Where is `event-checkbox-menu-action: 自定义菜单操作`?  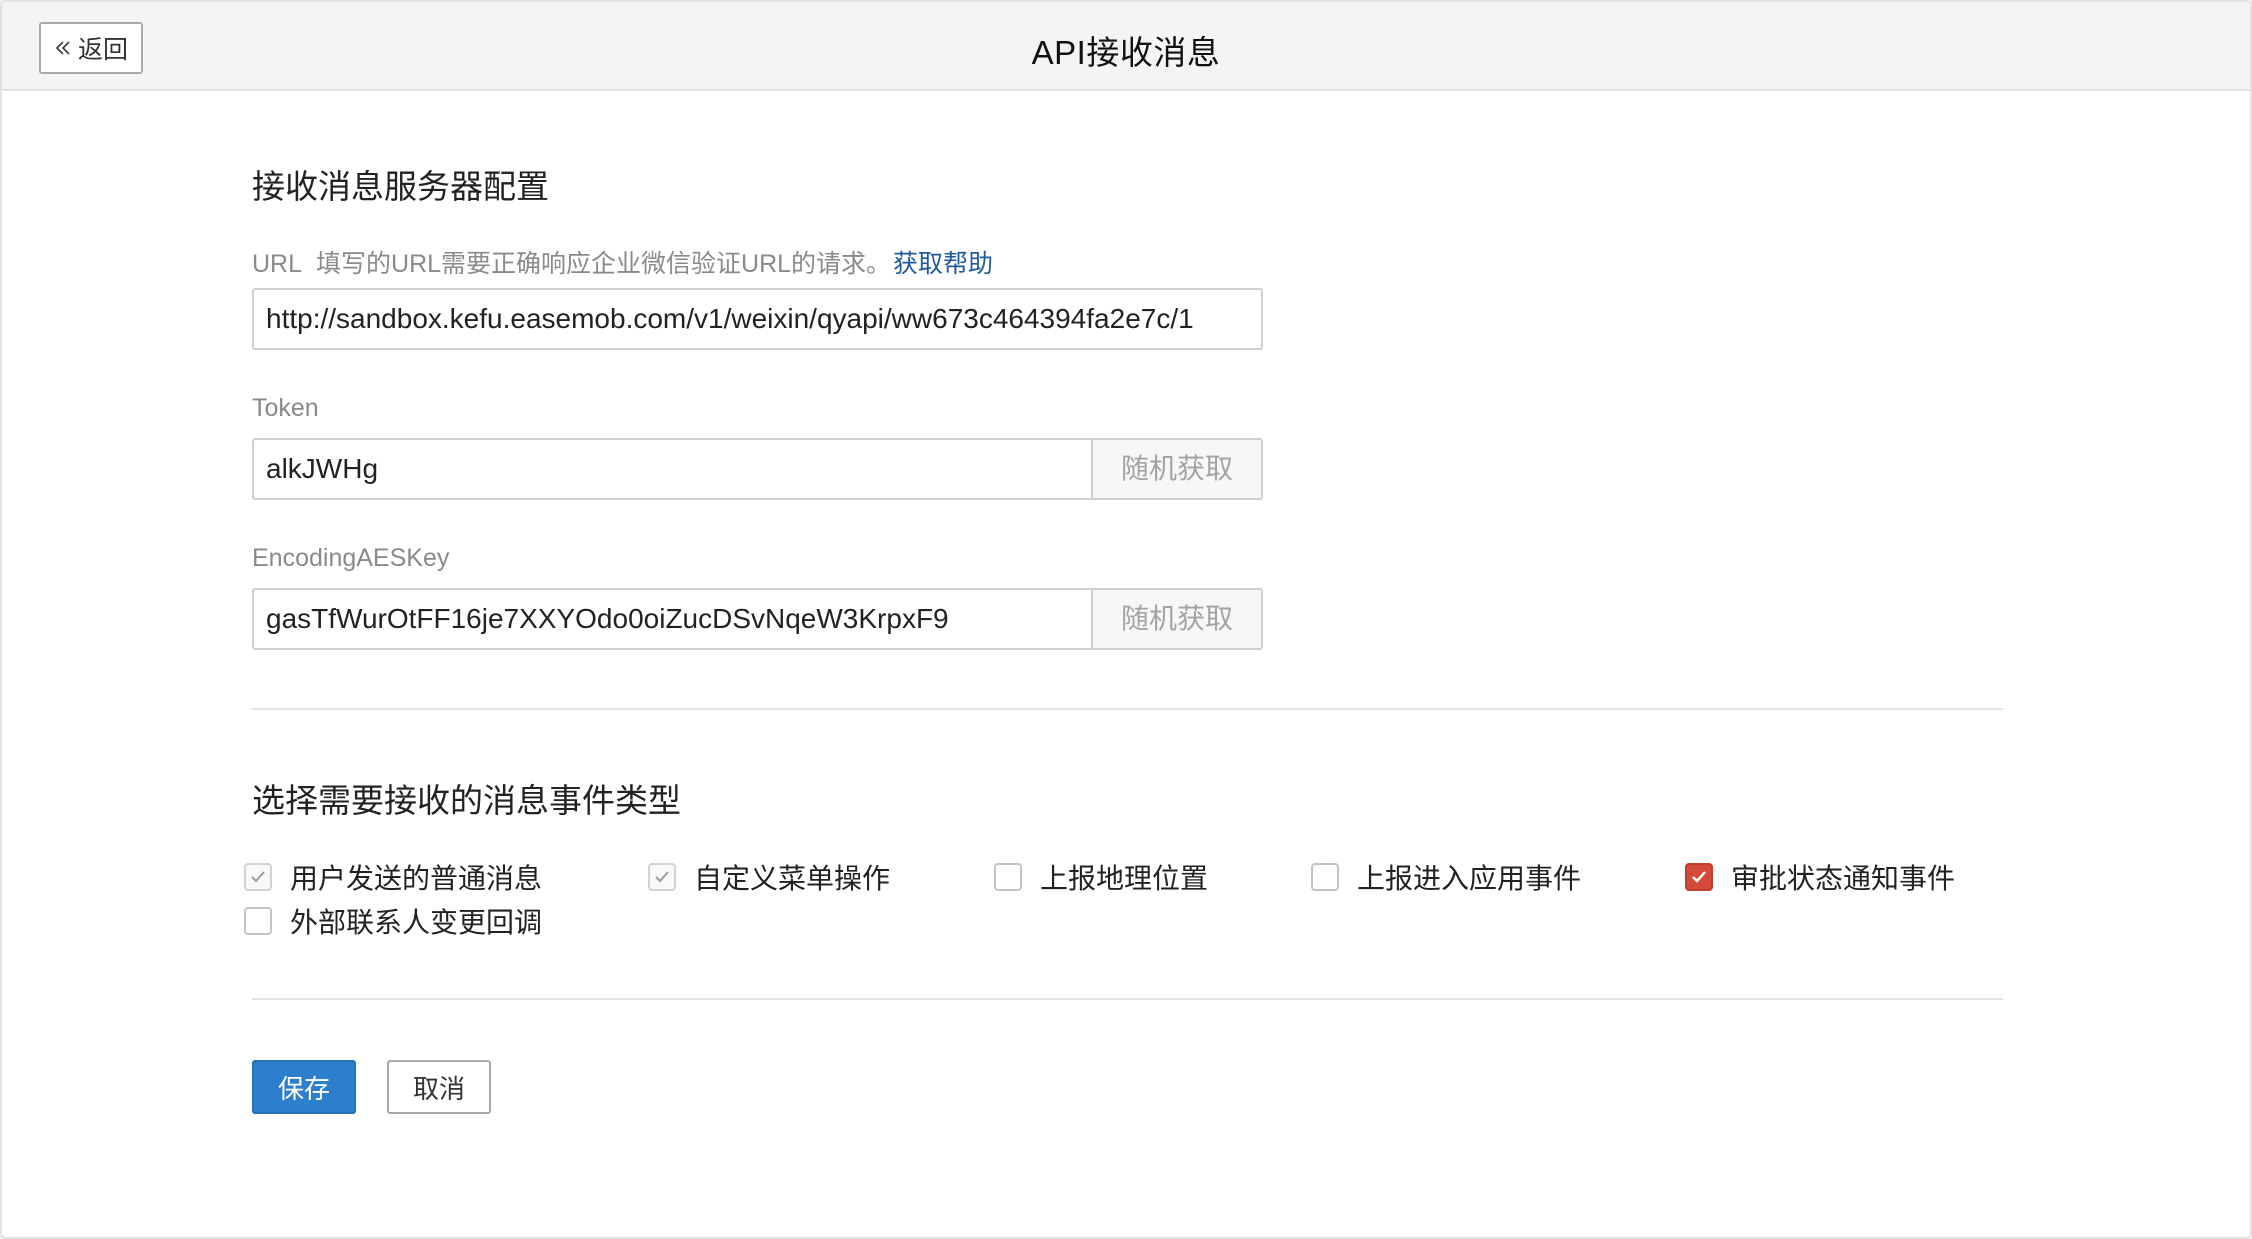
event-checkbox-menu-action: 自定义菜单操作 is located at coordinates (769, 877).